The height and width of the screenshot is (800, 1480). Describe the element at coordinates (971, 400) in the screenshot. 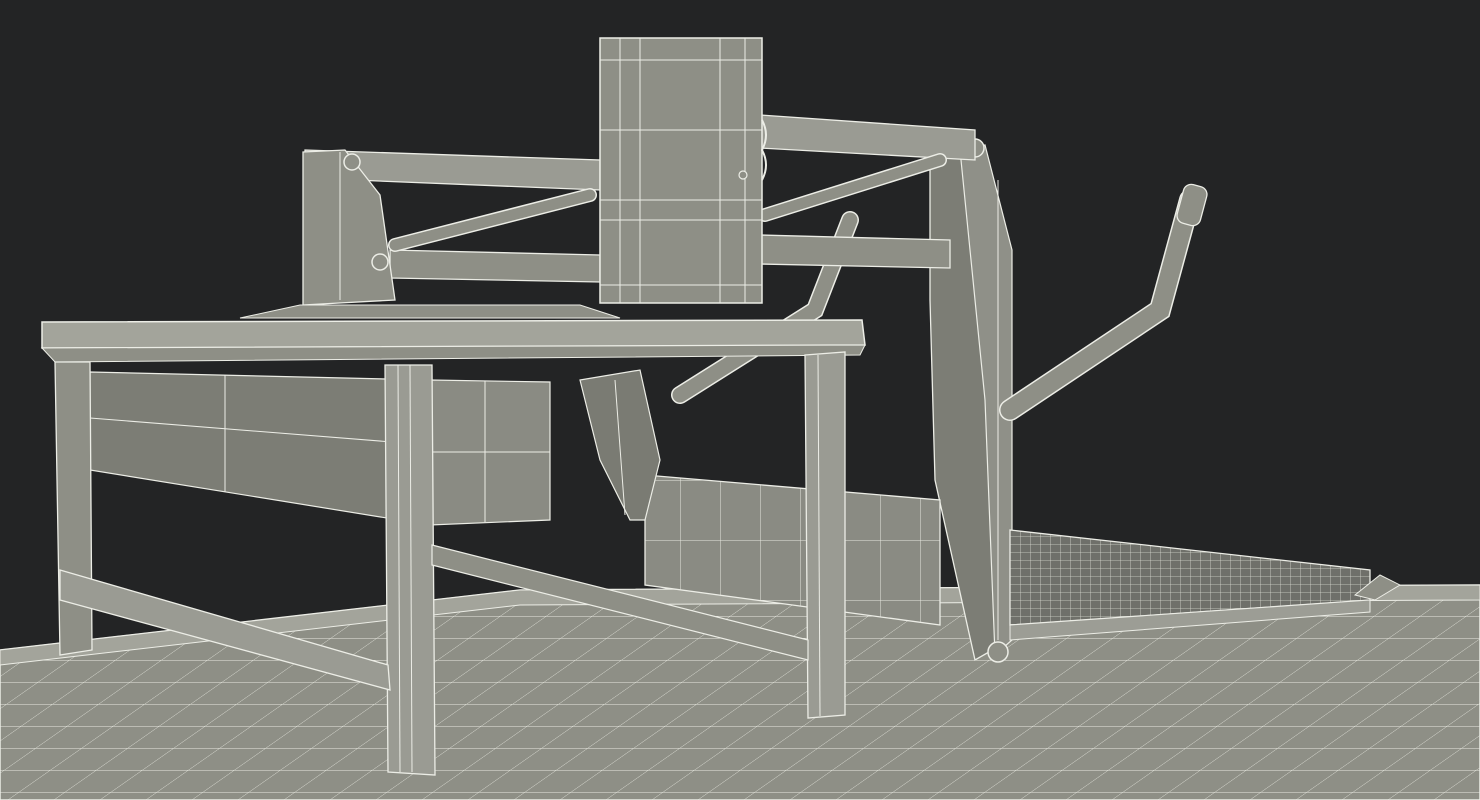

I see `gantry-post-right` at that location.